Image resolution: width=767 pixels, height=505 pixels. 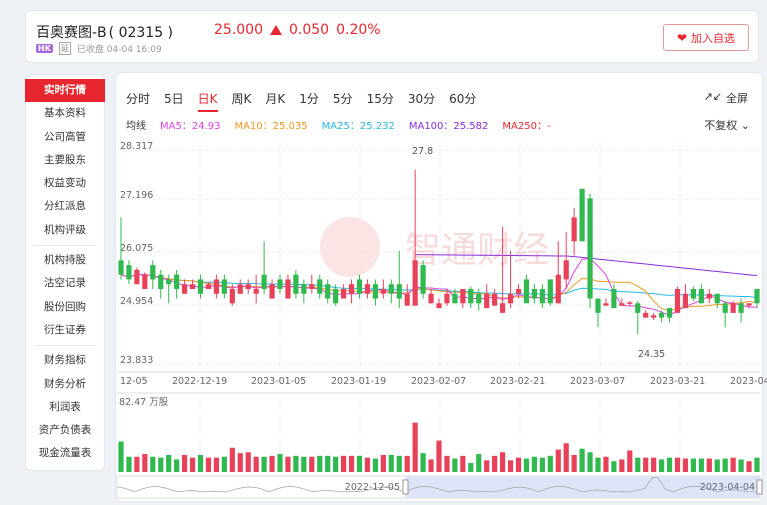 What do you see at coordinates (136, 360) in the screenshot?
I see `y-tick-label: 23.833` at bounding box center [136, 360].